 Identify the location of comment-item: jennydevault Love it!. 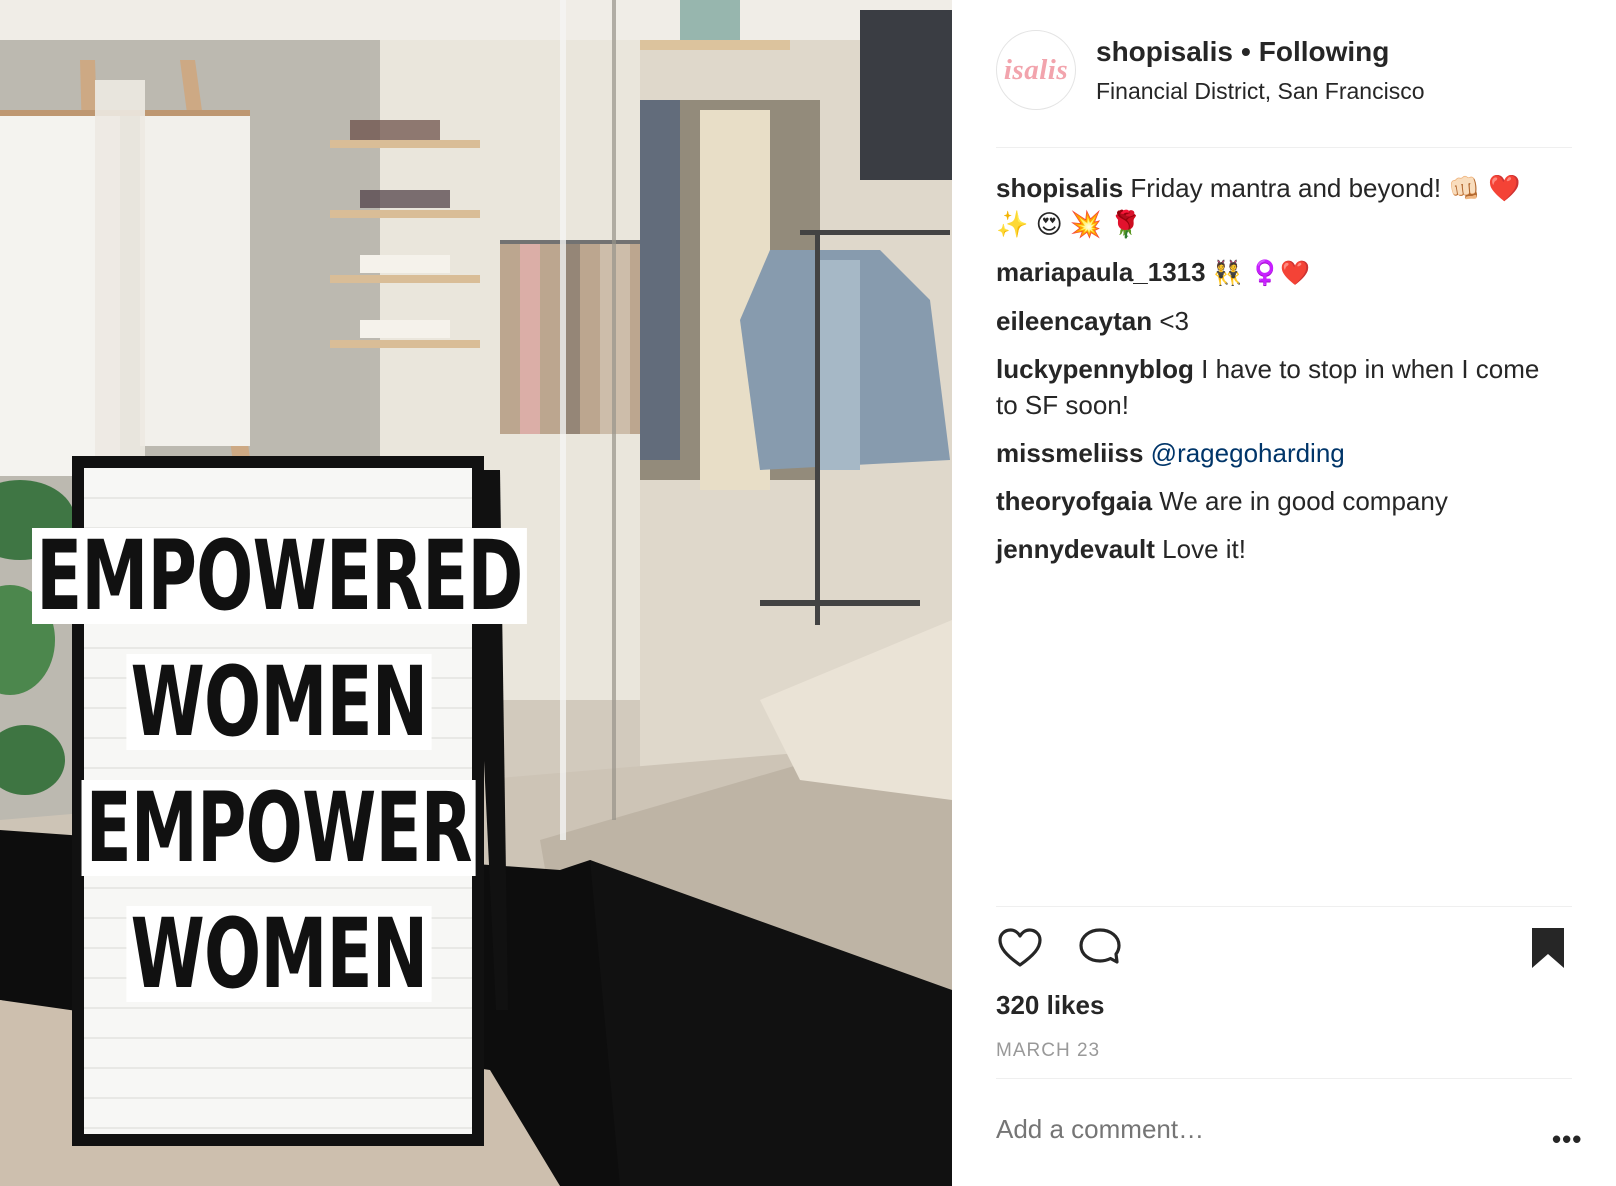
(1276, 549).